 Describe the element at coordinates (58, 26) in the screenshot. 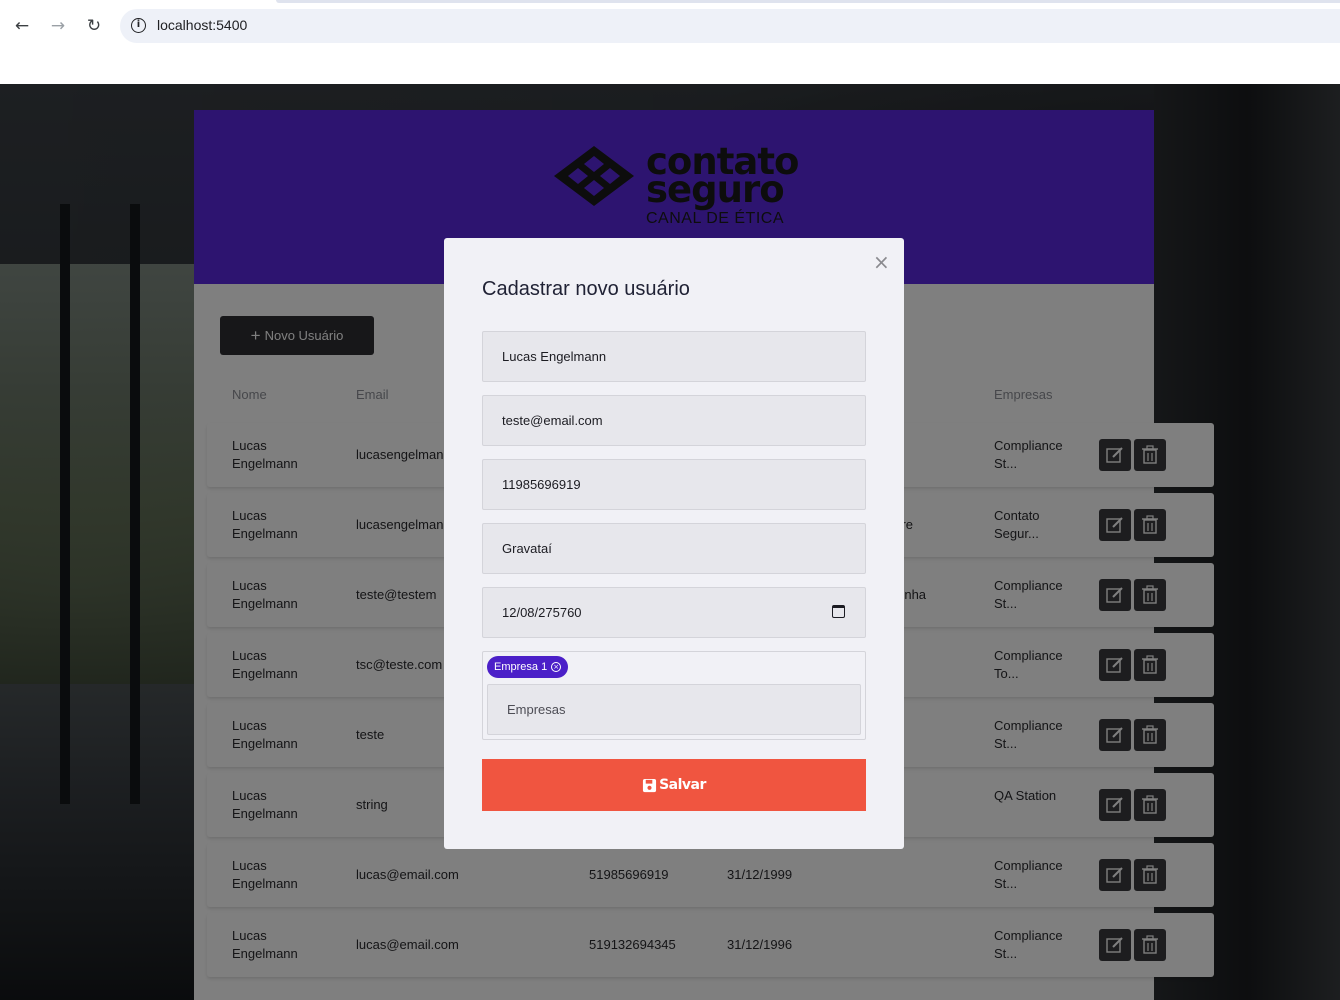

I see `forward-arrow-icon: →` at that location.